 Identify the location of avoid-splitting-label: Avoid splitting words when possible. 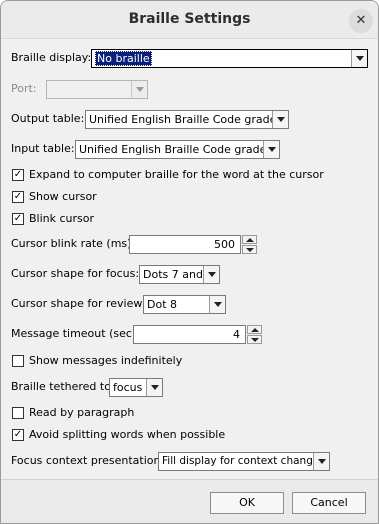
(127, 434).